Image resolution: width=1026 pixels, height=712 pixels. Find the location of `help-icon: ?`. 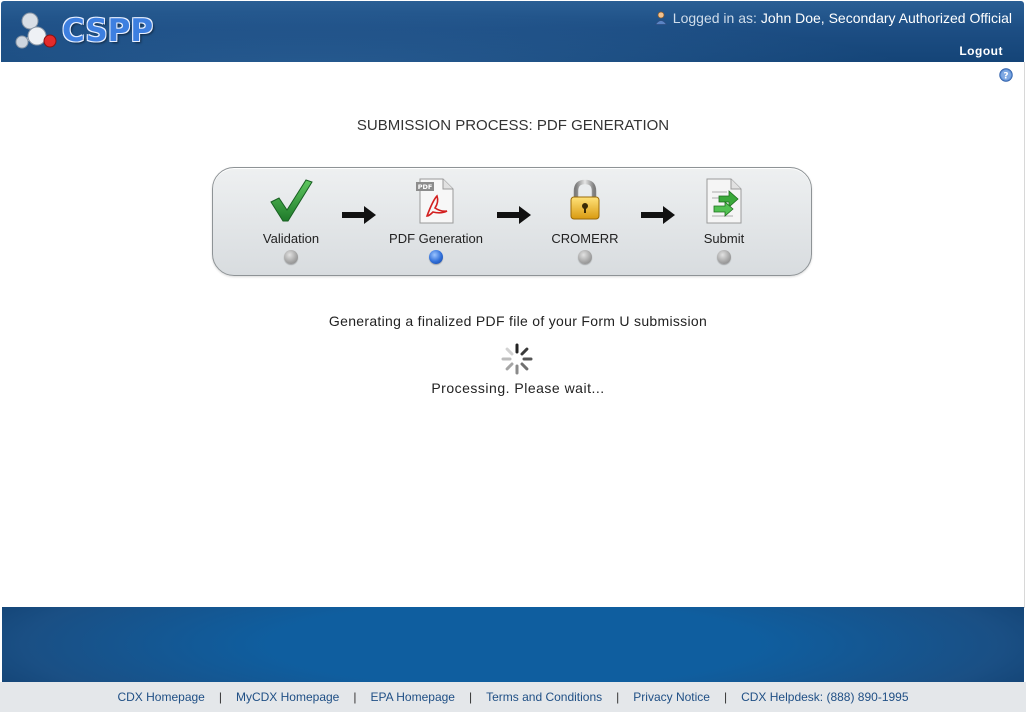

help-icon: ? is located at coordinates (1006, 75).